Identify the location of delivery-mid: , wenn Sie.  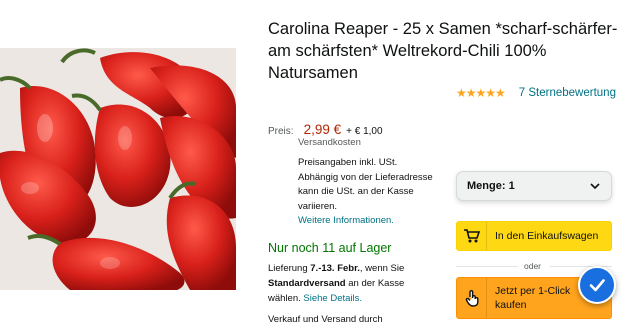
(382, 268).